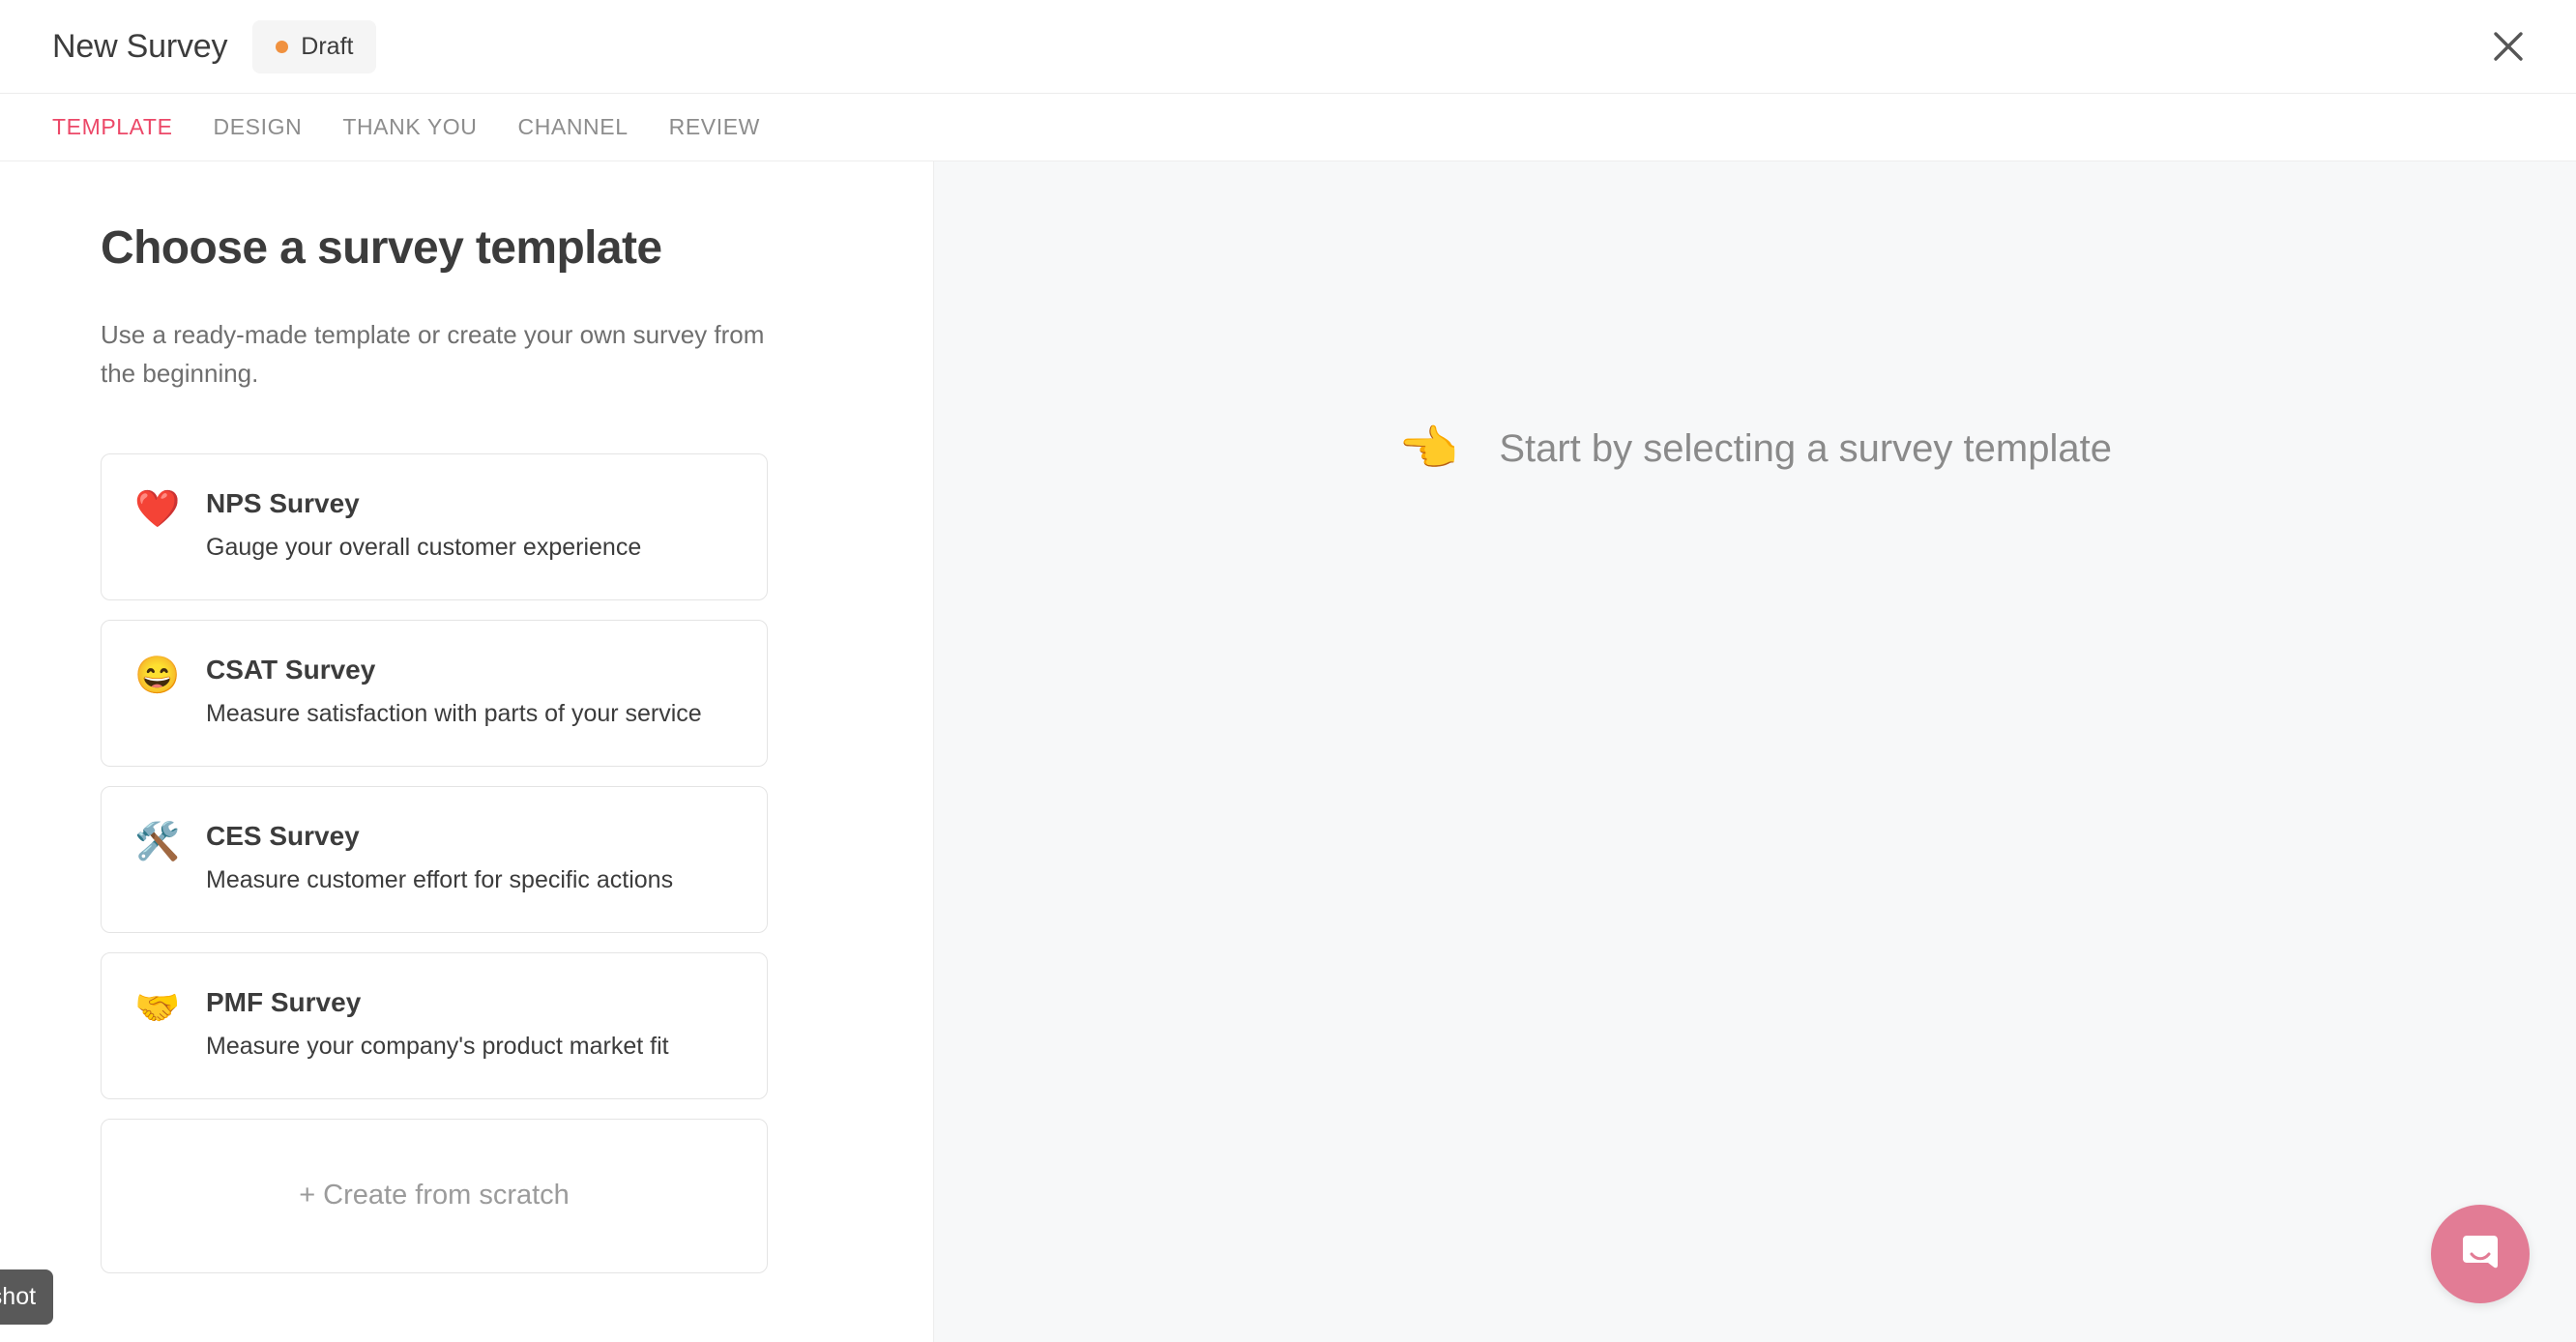  I want to click on template-card-title: PMF Survey, so click(284, 1001).